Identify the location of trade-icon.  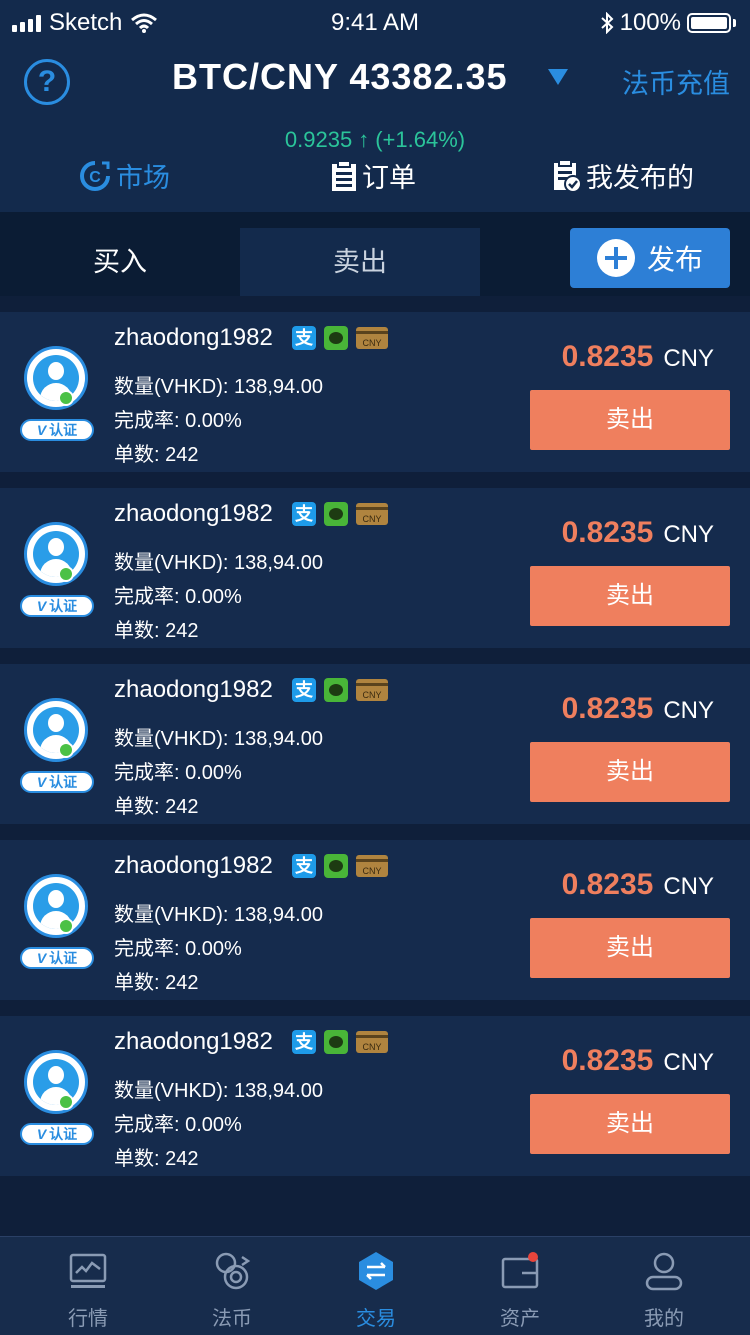
(376, 1271).